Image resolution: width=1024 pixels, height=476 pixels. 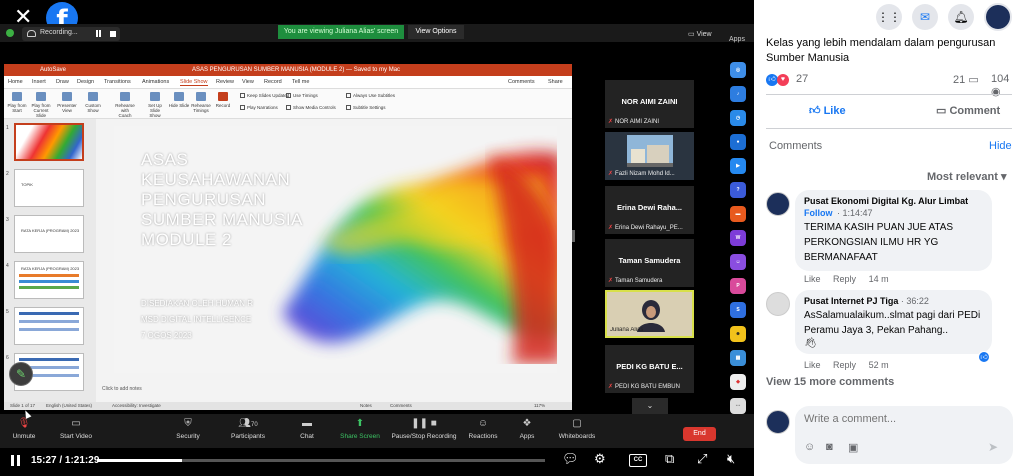 What do you see at coordinates (15, 460) in the screenshot?
I see `pause-icon` at bounding box center [15, 460].